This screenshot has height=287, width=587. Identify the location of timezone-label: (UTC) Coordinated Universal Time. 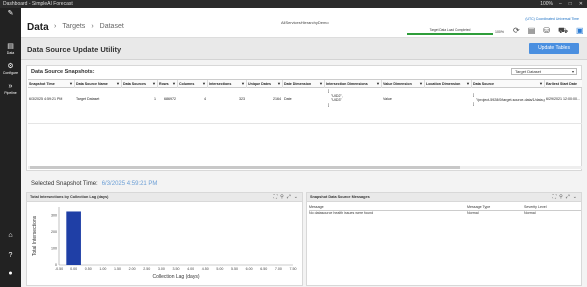
(552, 19).